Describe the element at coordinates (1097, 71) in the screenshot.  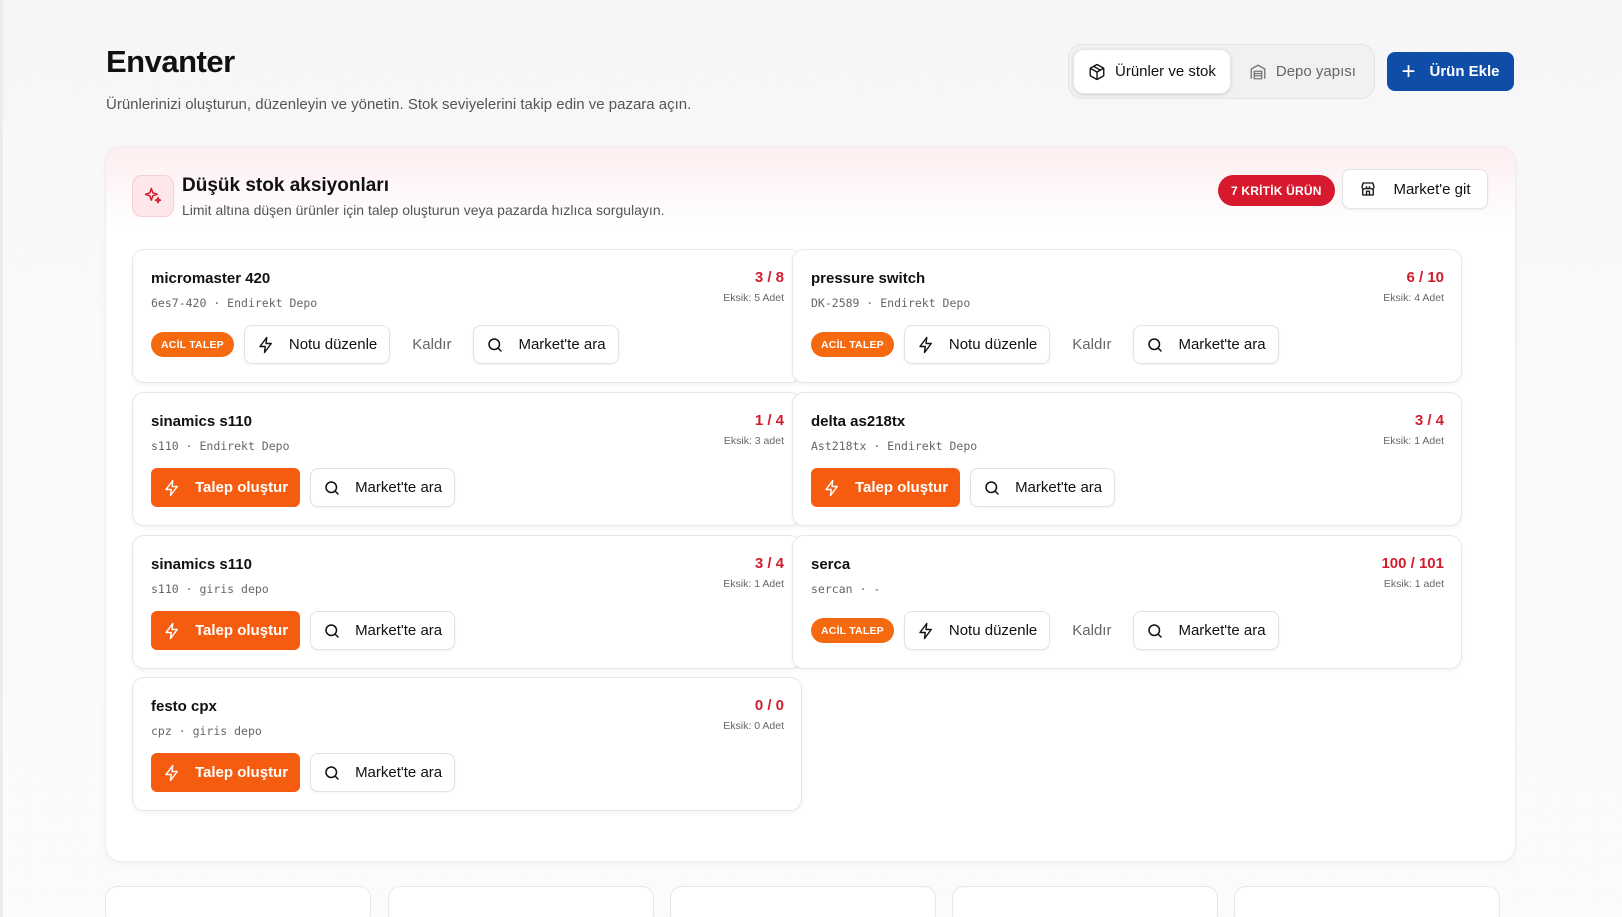
I see `box-icon` at that location.